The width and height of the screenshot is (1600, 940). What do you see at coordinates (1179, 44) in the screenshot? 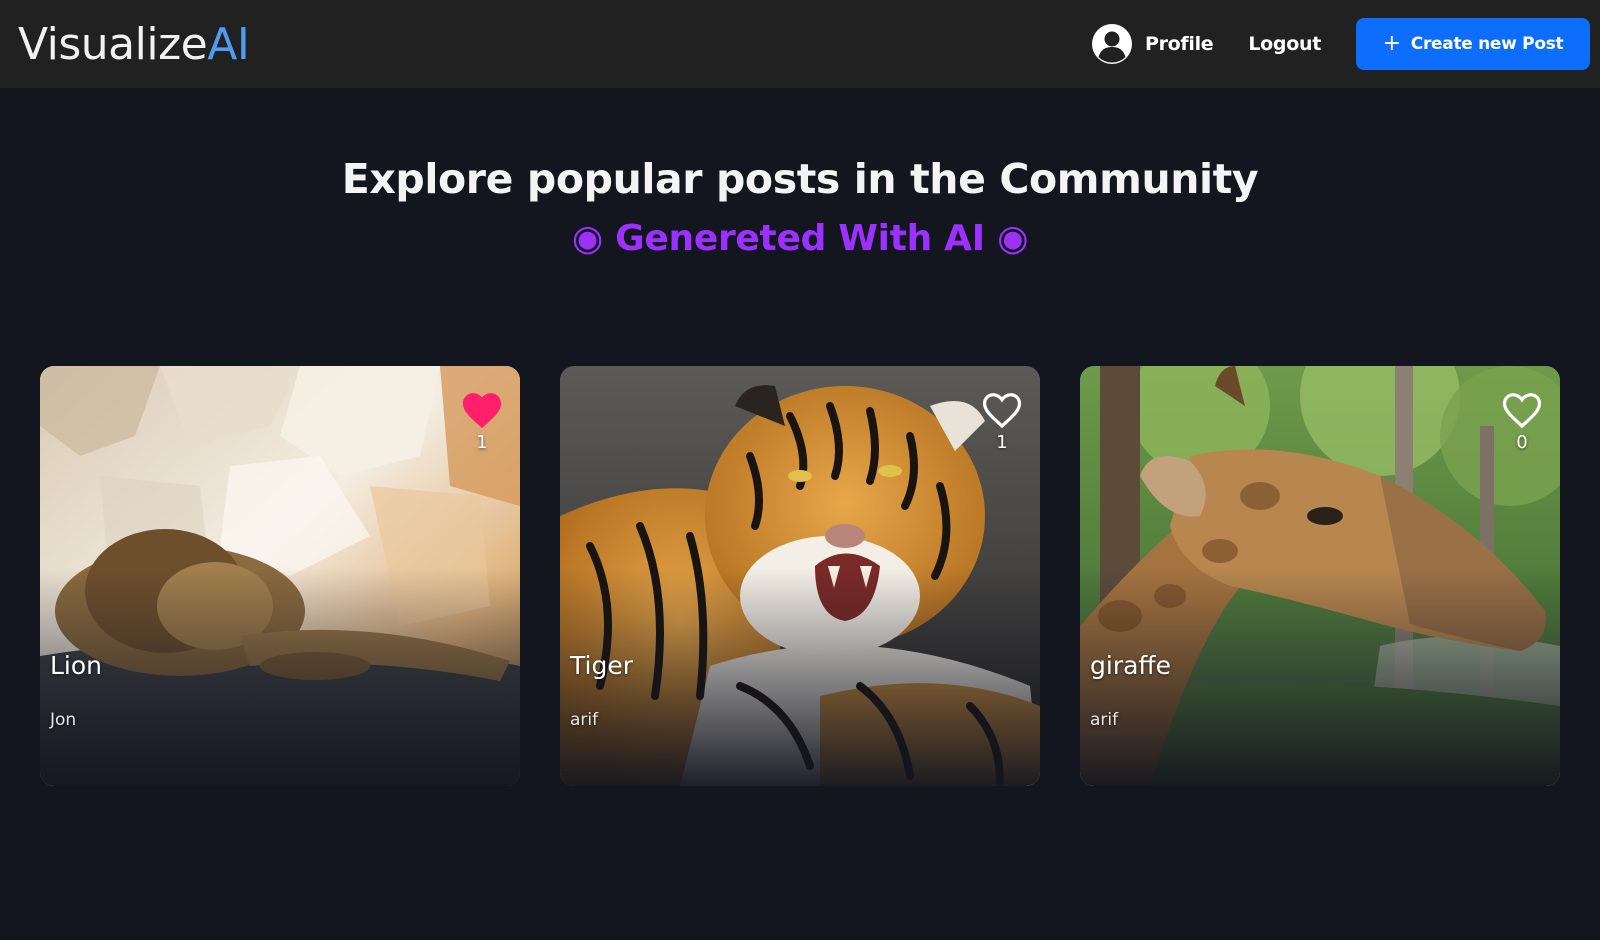
I see `profile-label: Profile` at bounding box center [1179, 44].